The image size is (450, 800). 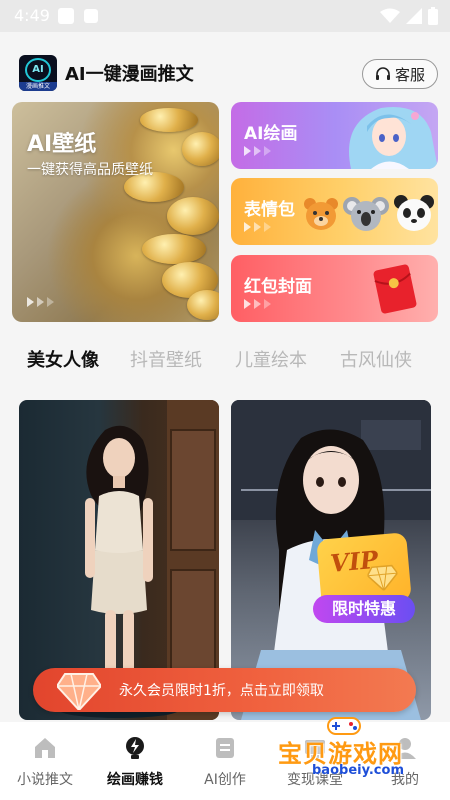 What do you see at coordinates (79, 691) in the screenshot?
I see `gem-icon` at bounding box center [79, 691].